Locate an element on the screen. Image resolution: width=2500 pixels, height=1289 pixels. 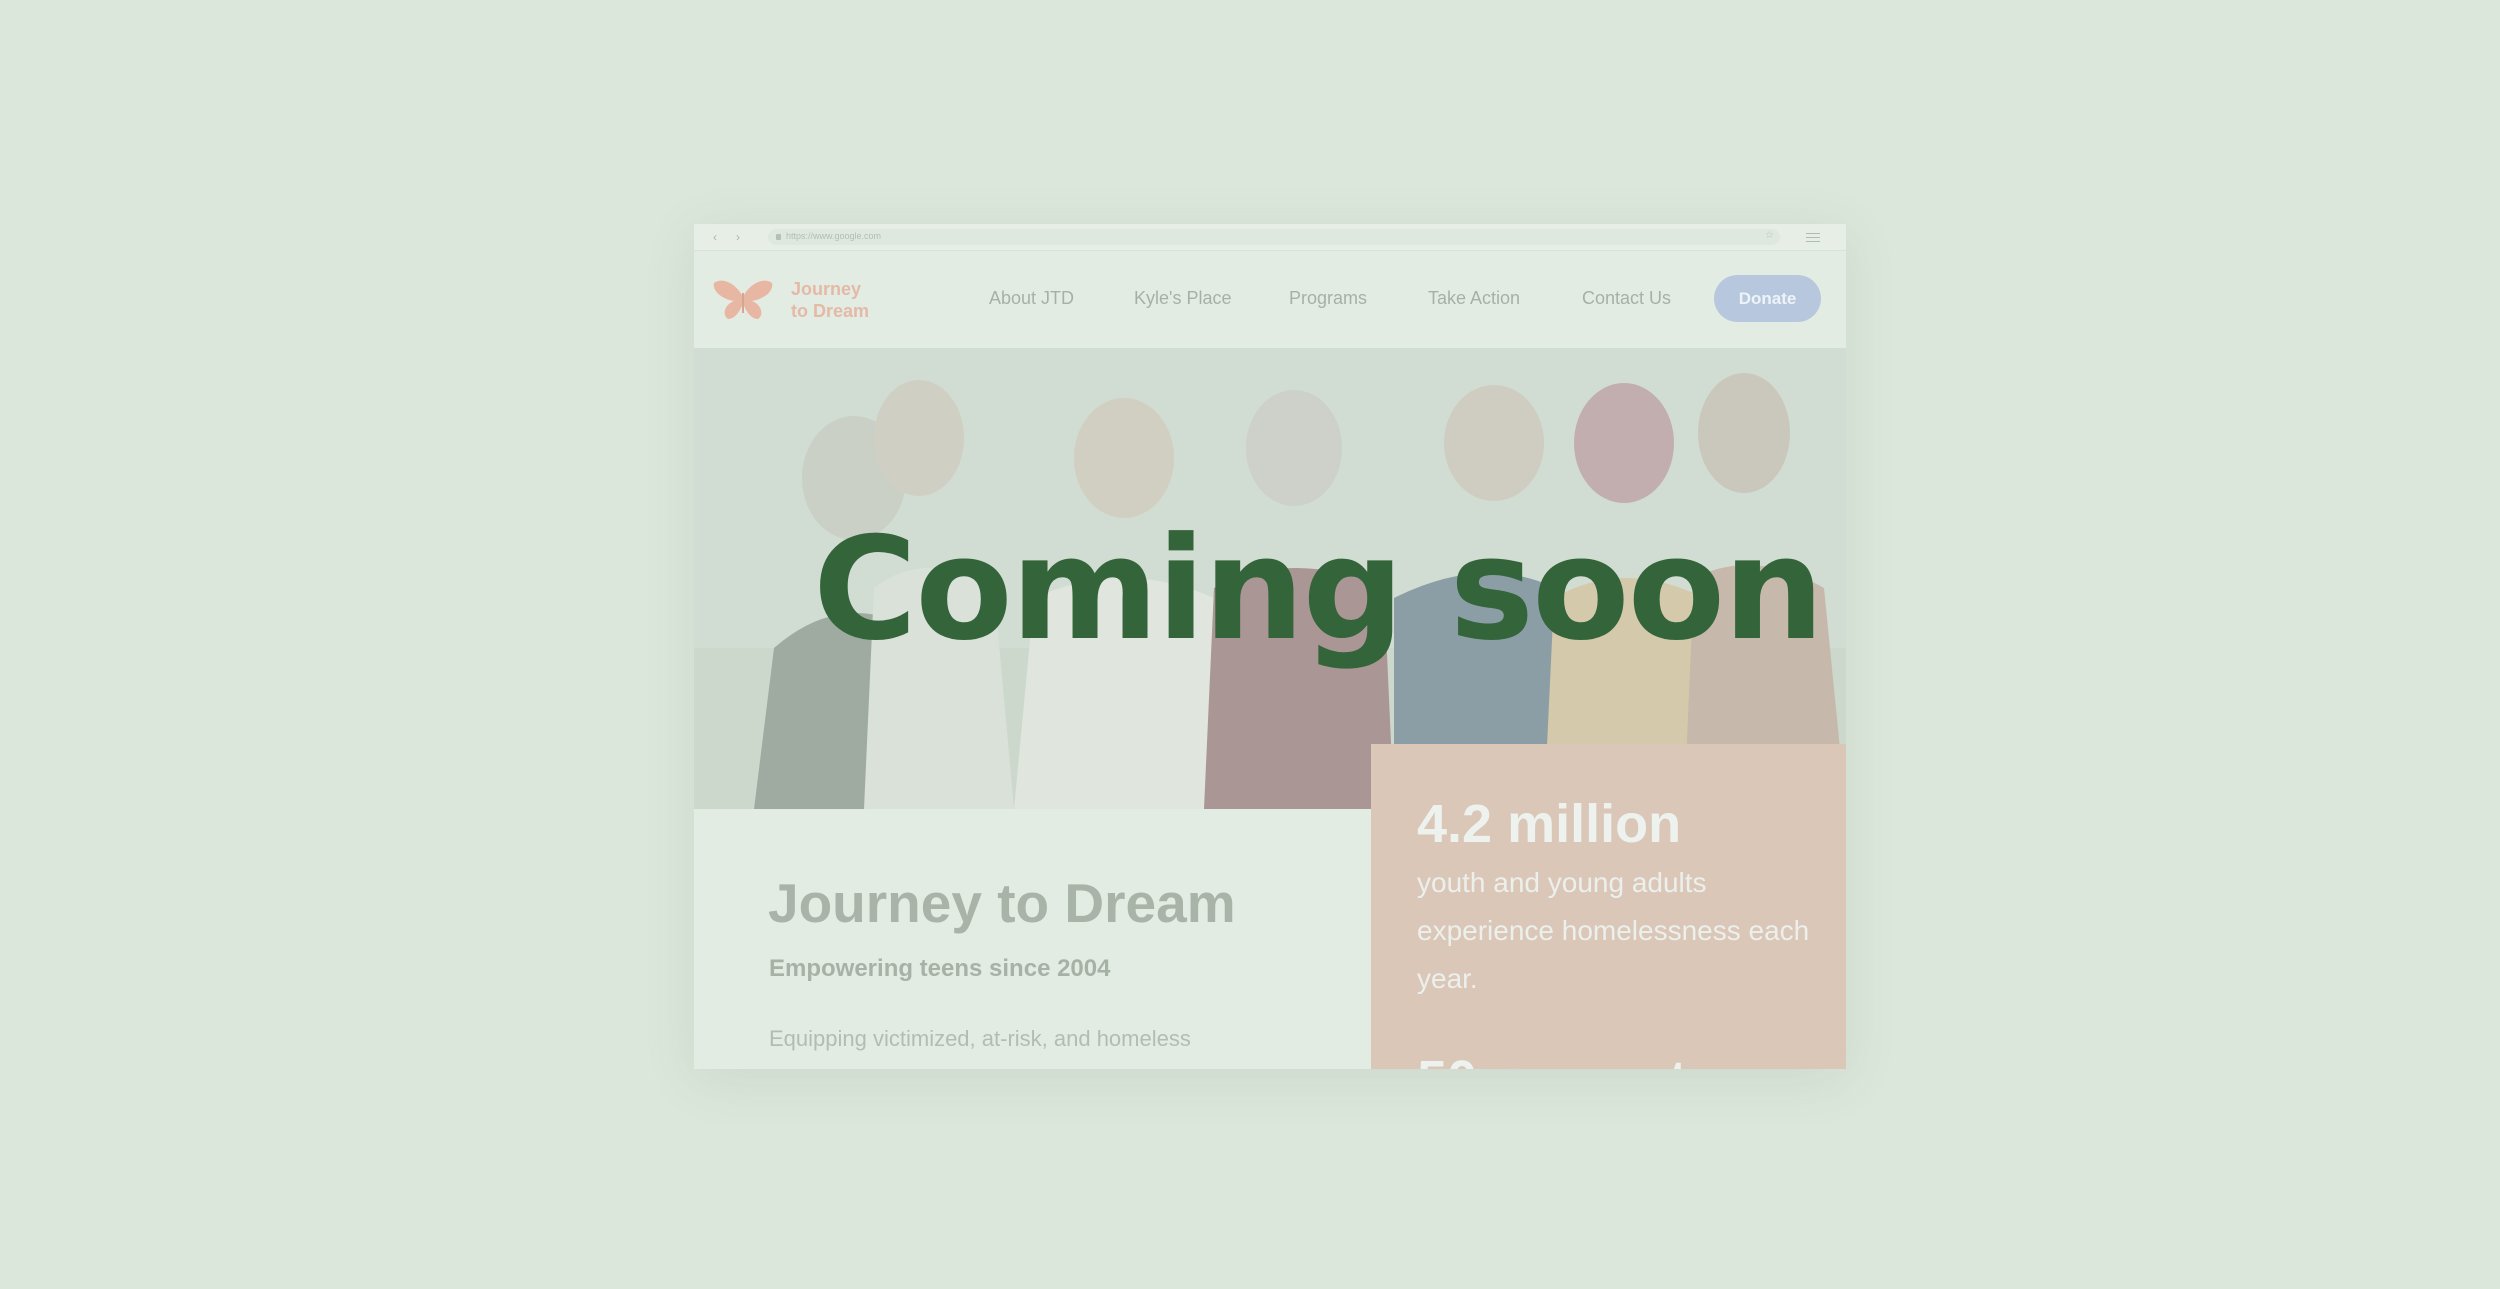
lock-icon is located at coordinates (778, 237).